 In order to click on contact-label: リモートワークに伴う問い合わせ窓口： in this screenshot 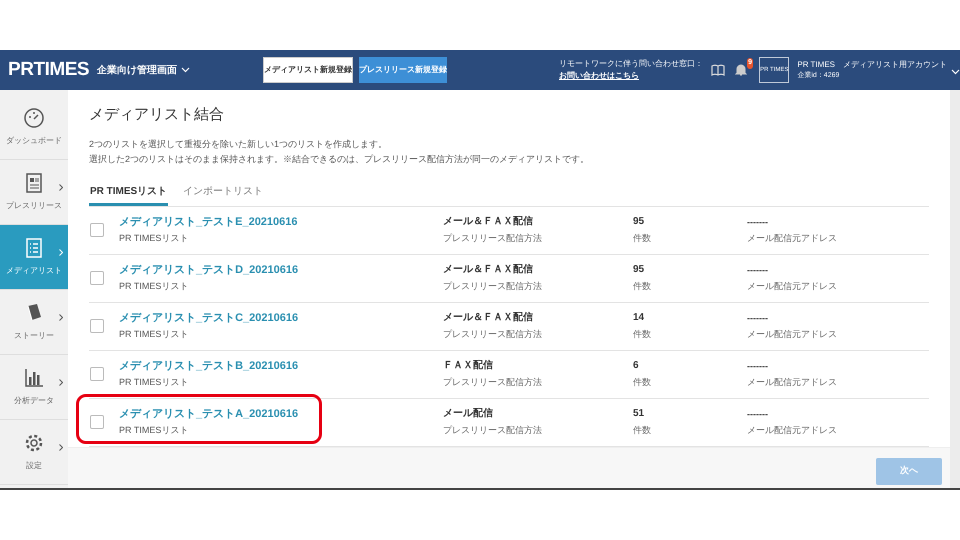, I will do `click(631, 64)`.